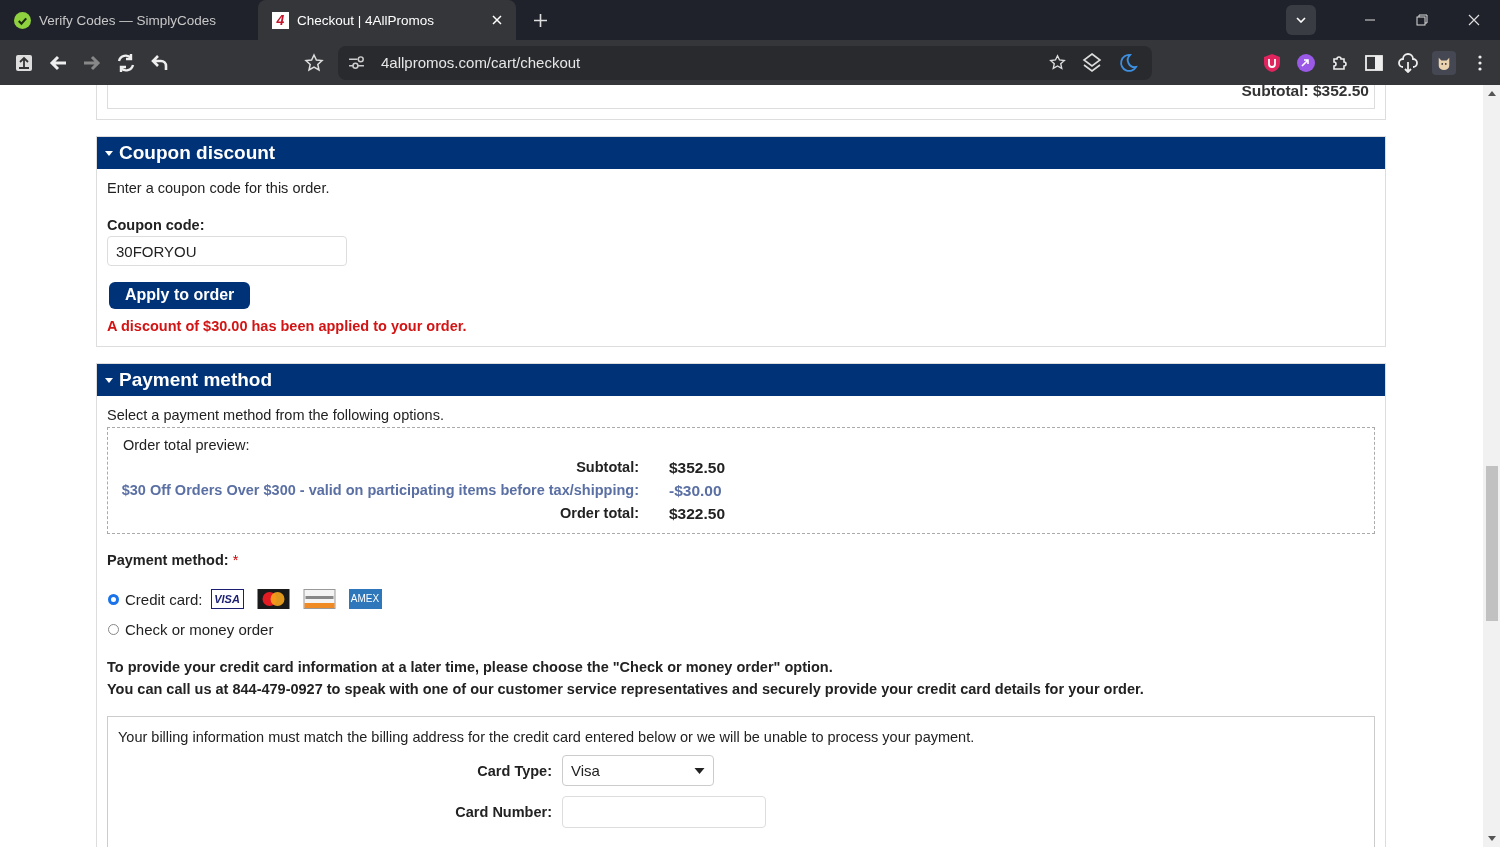 Image resolution: width=1500 pixels, height=847 pixels. I want to click on notice-text: To provide your credit card information at a later time, please choose the "Check or money order" option., so click(470, 667).